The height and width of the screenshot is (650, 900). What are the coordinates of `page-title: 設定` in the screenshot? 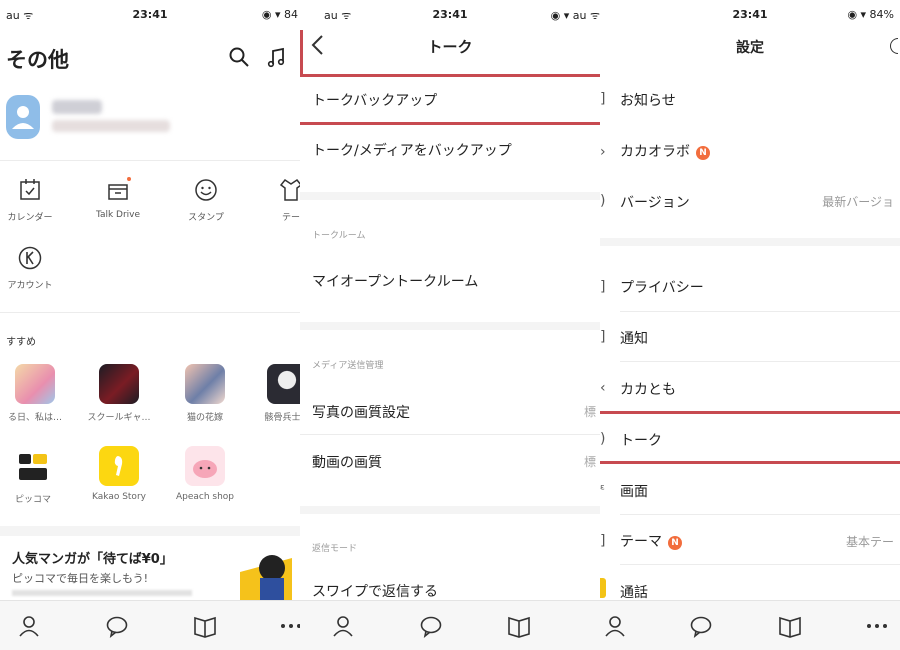 It's located at (750, 48).